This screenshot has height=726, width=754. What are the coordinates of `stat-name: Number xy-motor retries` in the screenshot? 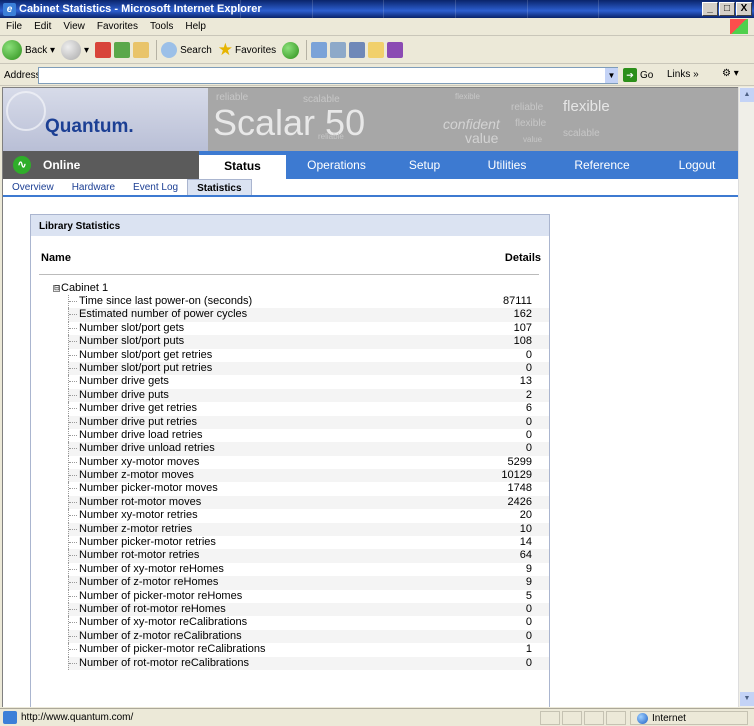 It's located at (133, 515).